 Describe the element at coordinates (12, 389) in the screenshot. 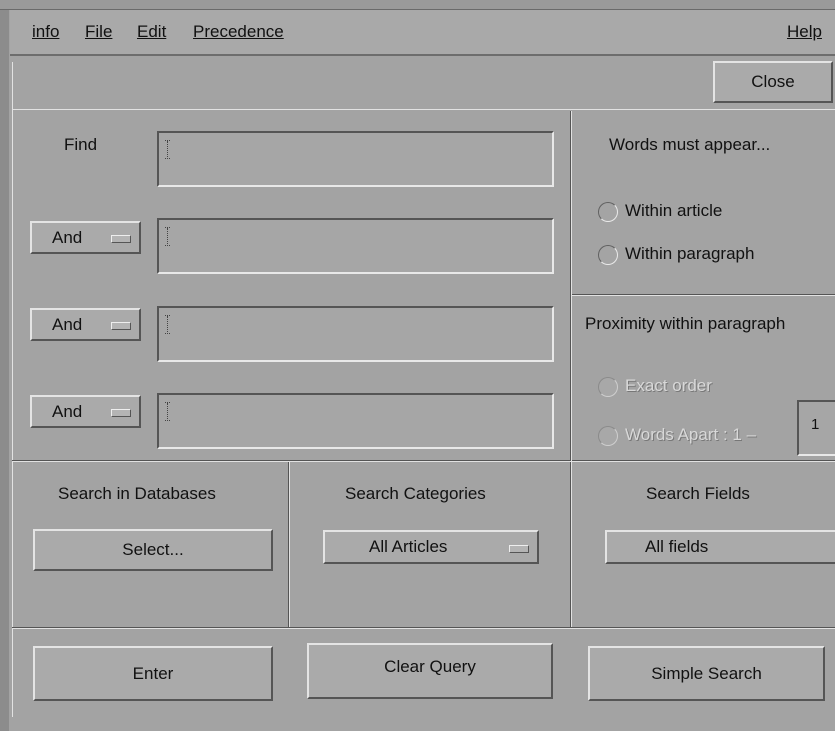

I see `panel-left-border` at that location.